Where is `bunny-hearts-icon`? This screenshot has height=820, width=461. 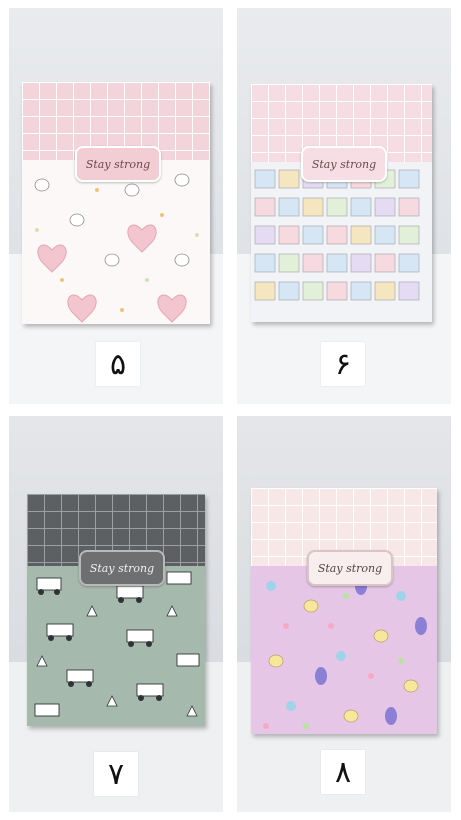 bunny-hearts-icon is located at coordinates (116, 242).